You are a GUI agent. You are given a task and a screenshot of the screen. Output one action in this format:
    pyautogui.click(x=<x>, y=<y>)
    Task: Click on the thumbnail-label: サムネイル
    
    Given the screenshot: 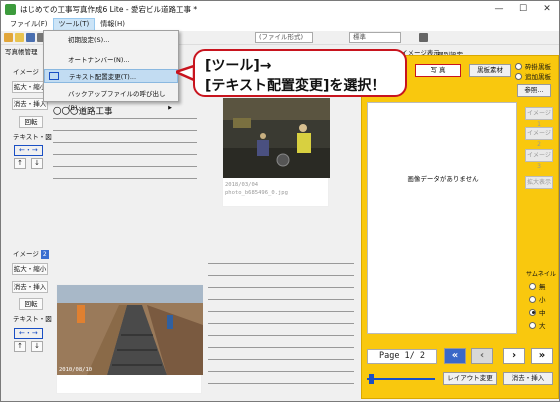 What is the action you would take?
    pyautogui.click(x=541, y=274)
    